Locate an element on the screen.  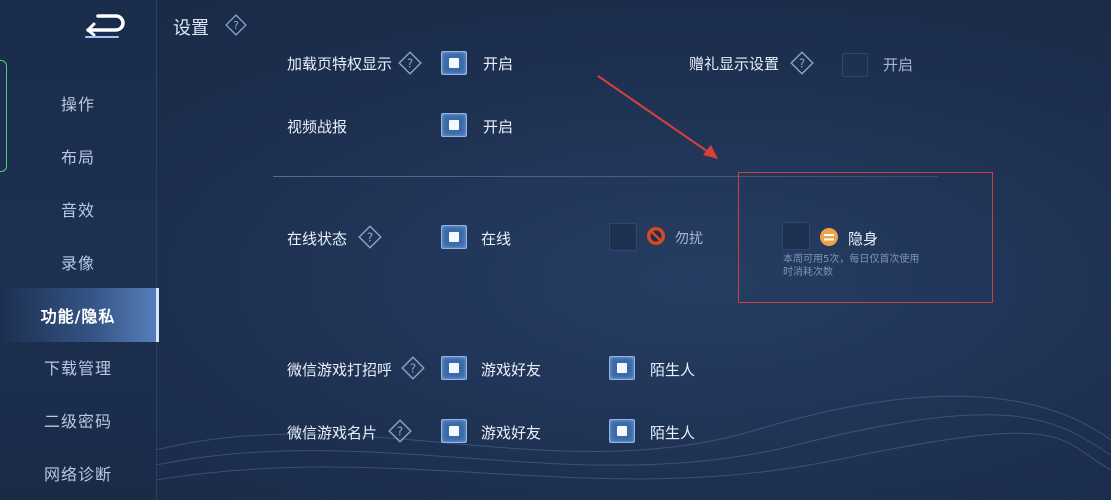
sidebar-item-download: 下载管理 is located at coordinates (78, 367).